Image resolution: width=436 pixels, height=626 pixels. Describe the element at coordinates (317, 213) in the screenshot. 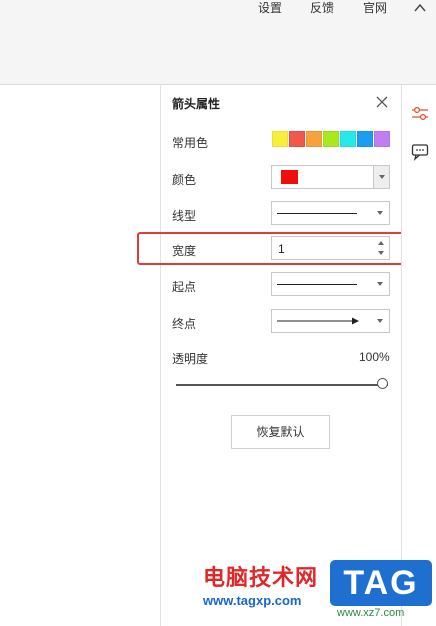

I see `solid-line-preview` at that location.